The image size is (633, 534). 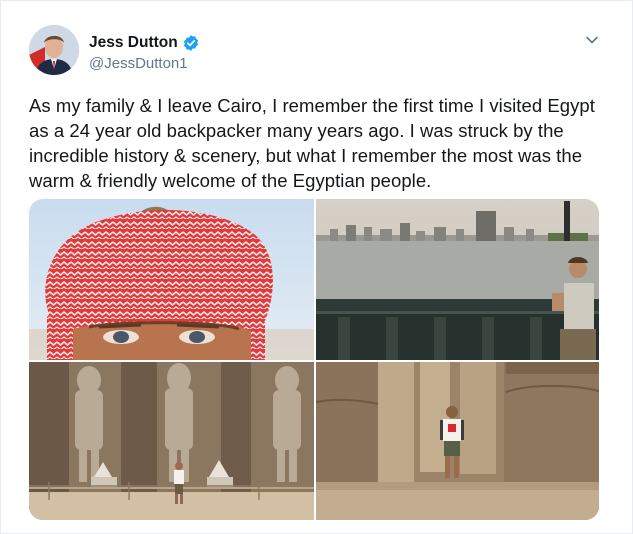 I want to click on chevron-down-icon, so click(x=592, y=42).